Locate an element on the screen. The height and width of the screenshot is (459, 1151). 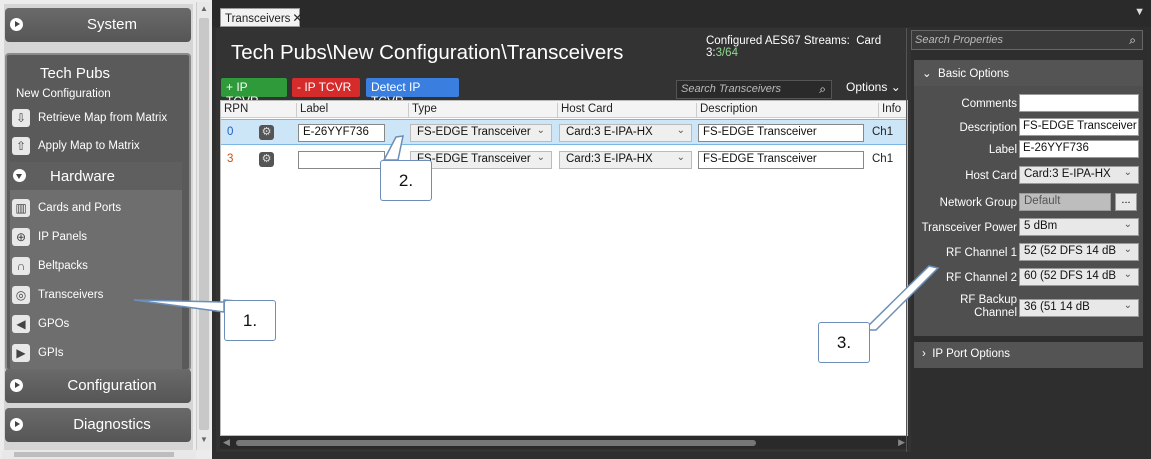
comments-input is located at coordinates (1079, 103).